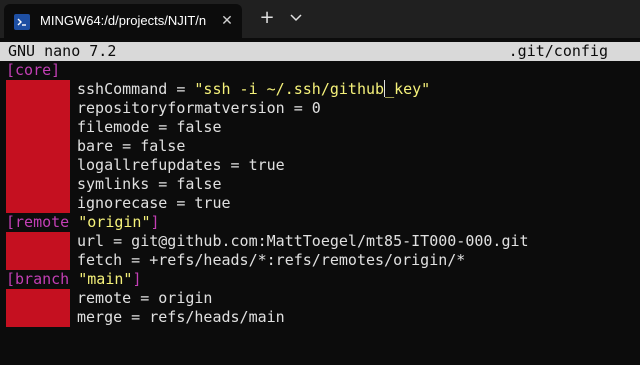 This screenshot has width=640, height=365. I want to click on config-entry-repositoryformatversion: repositoryformatversion = 0, so click(199, 108).